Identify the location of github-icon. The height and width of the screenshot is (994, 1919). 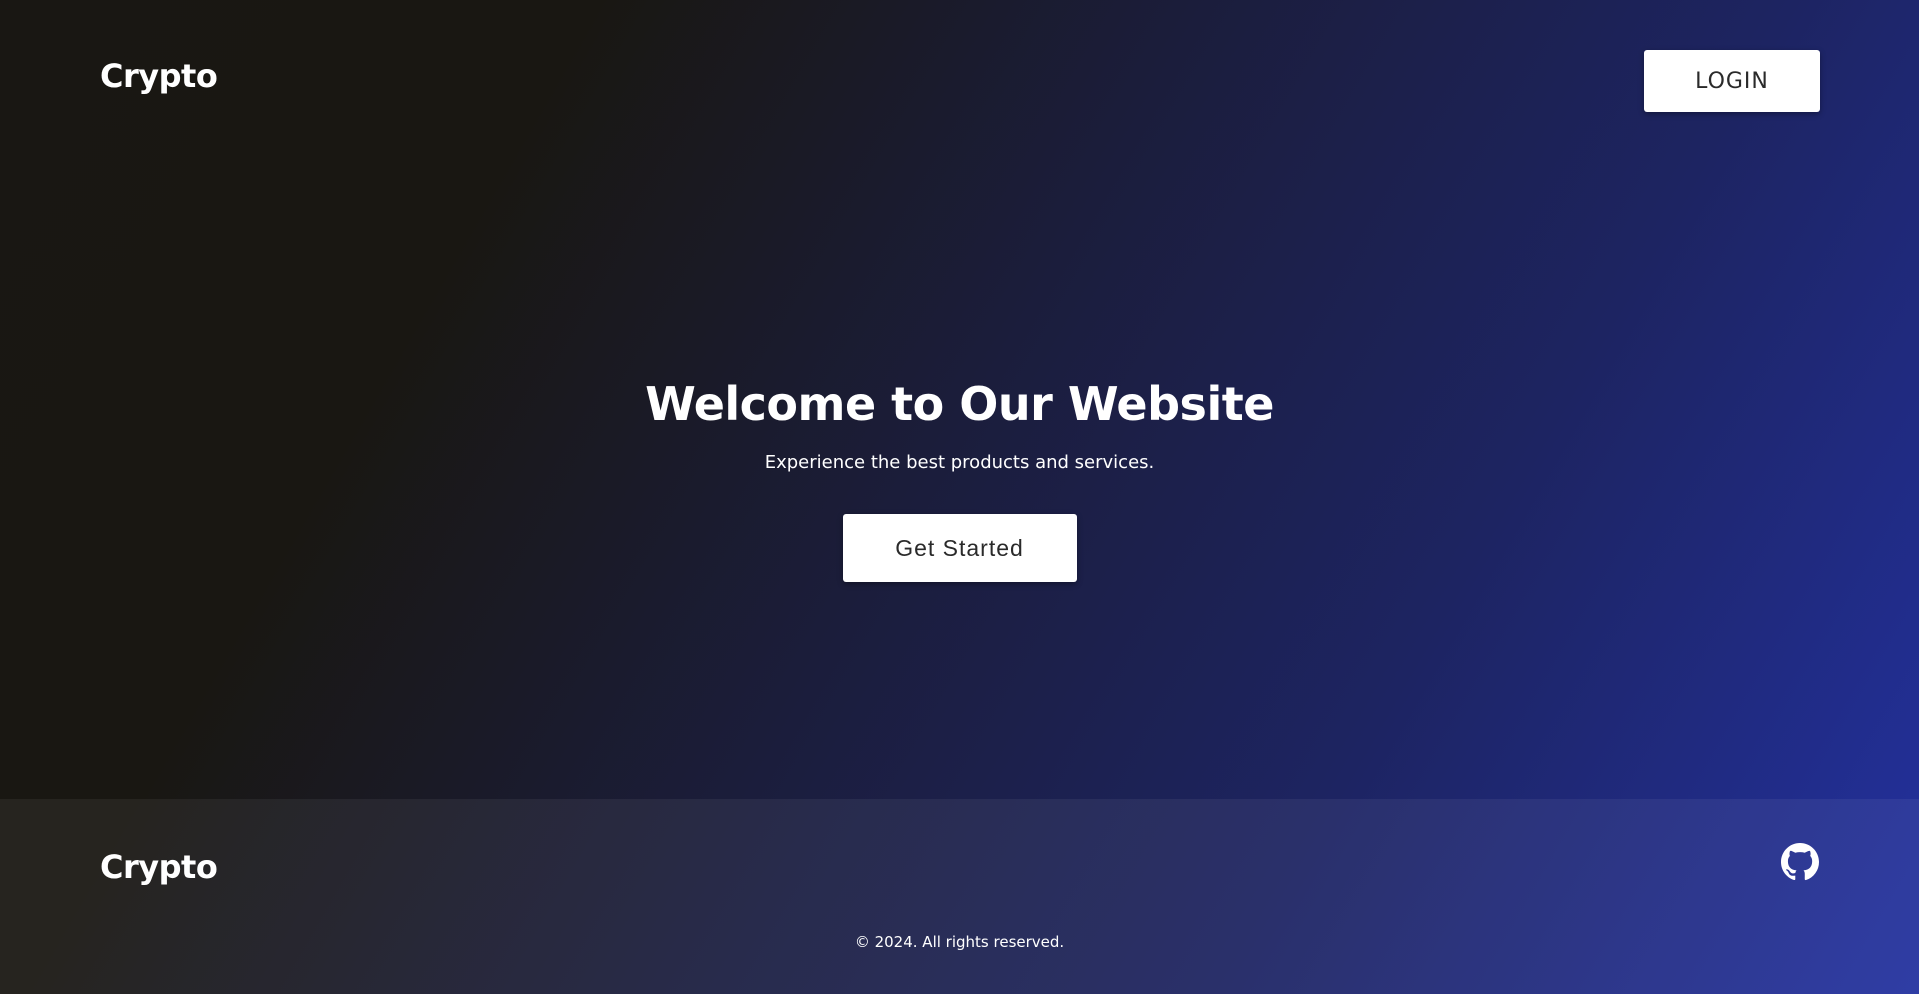
(1800, 862).